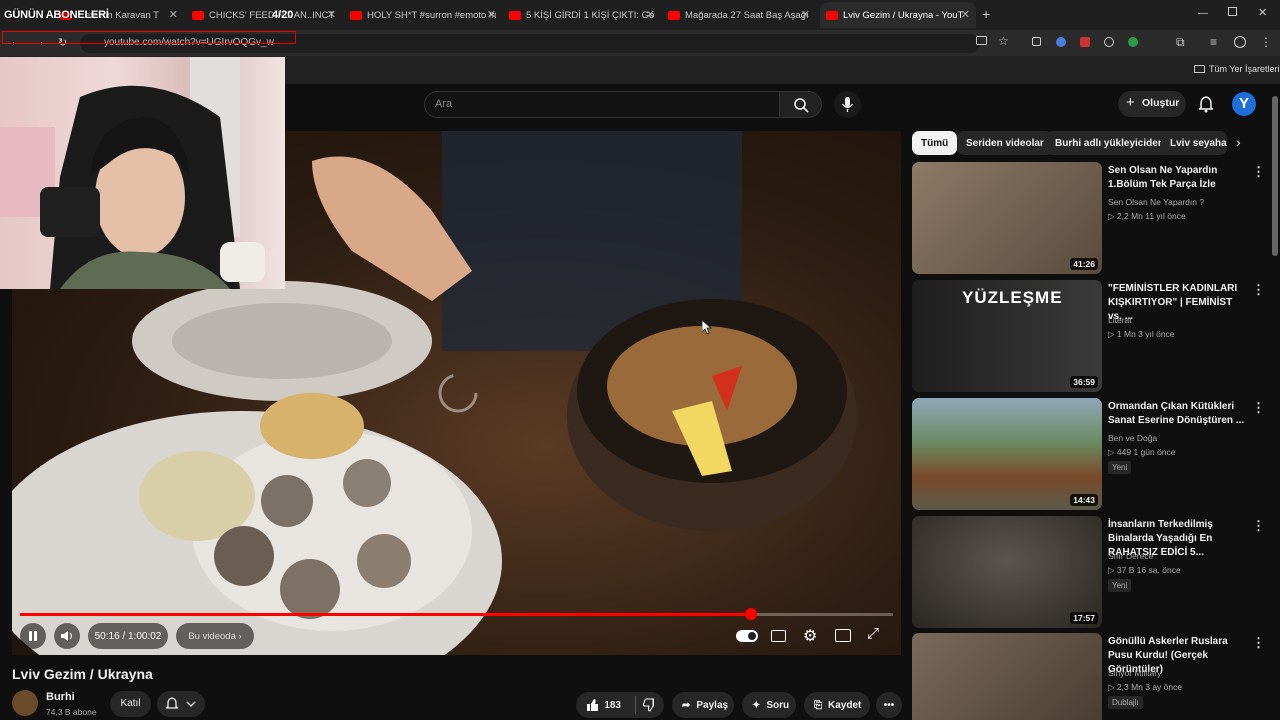 Image resolution: width=1280 pixels, height=720 pixels. What do you see at coordinates (873, 633) in the screenshot?
I see `fullscreen-icon: ⤢` at bounding box center [873, 633].